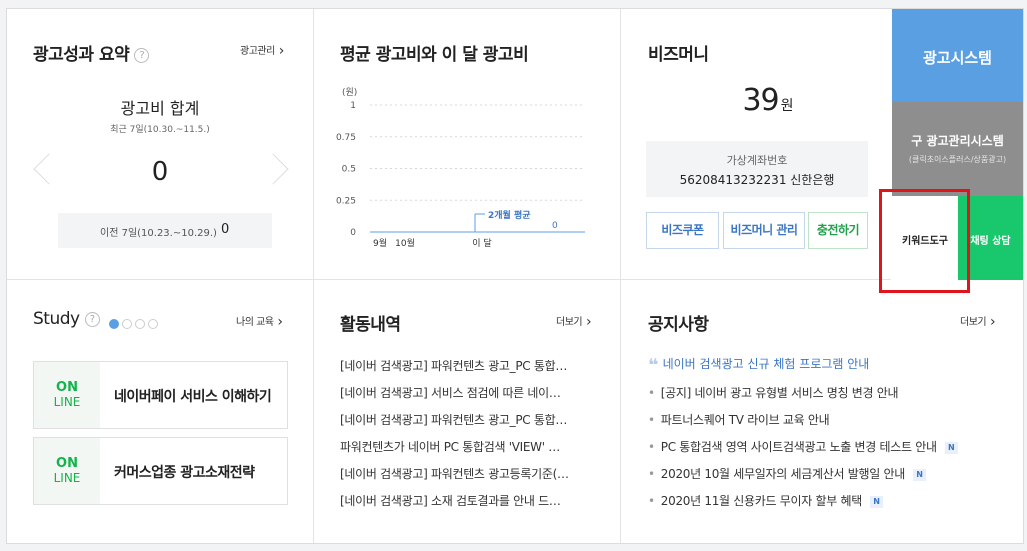 Image resolution: width=1027 pixels, height=551 pixels. What do you see at coordinates (787, 106) in the screenshot?
I see `bizmoney-unit: 원` at bounding box center [787, 106].